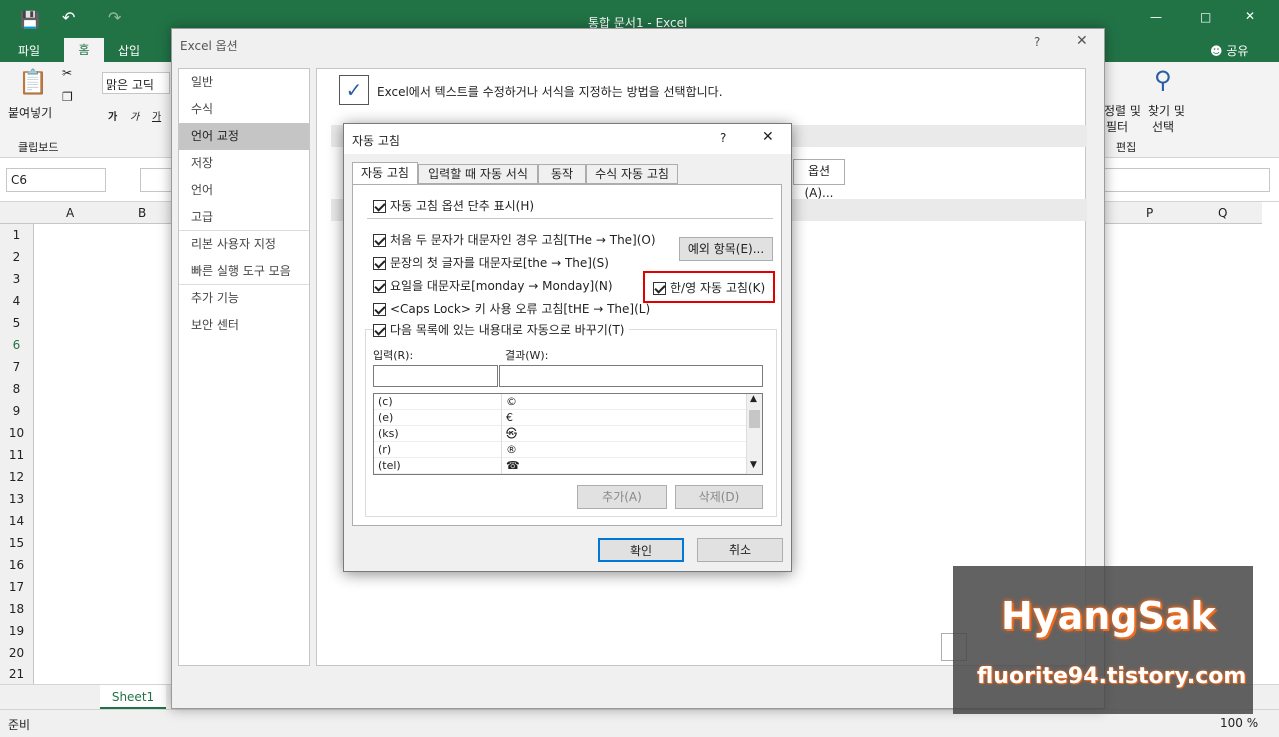 The image size is (1279, 737). I want to click on list-item: (r) ®, so click(568, 450).